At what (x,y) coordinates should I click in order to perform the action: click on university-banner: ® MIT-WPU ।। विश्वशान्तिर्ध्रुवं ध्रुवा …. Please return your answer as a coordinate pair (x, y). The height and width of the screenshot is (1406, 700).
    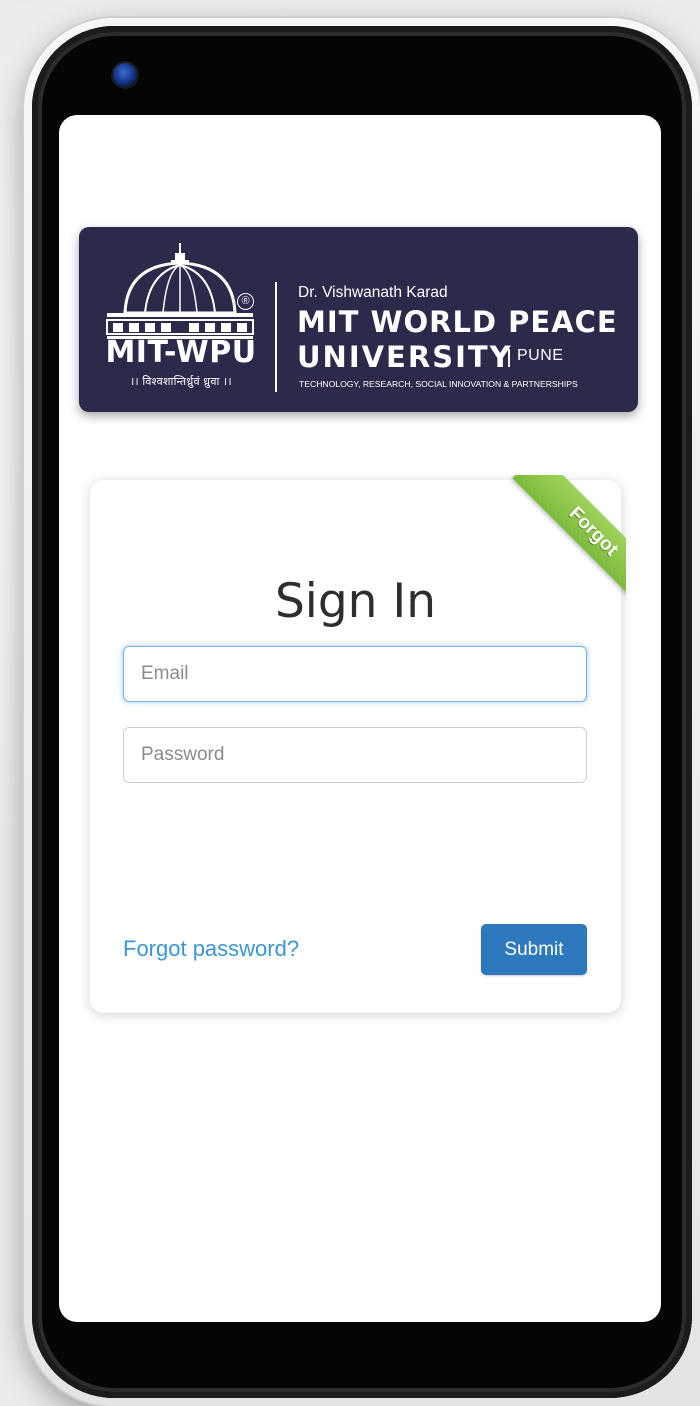
    Looking at the image, I should click on (358, 319).